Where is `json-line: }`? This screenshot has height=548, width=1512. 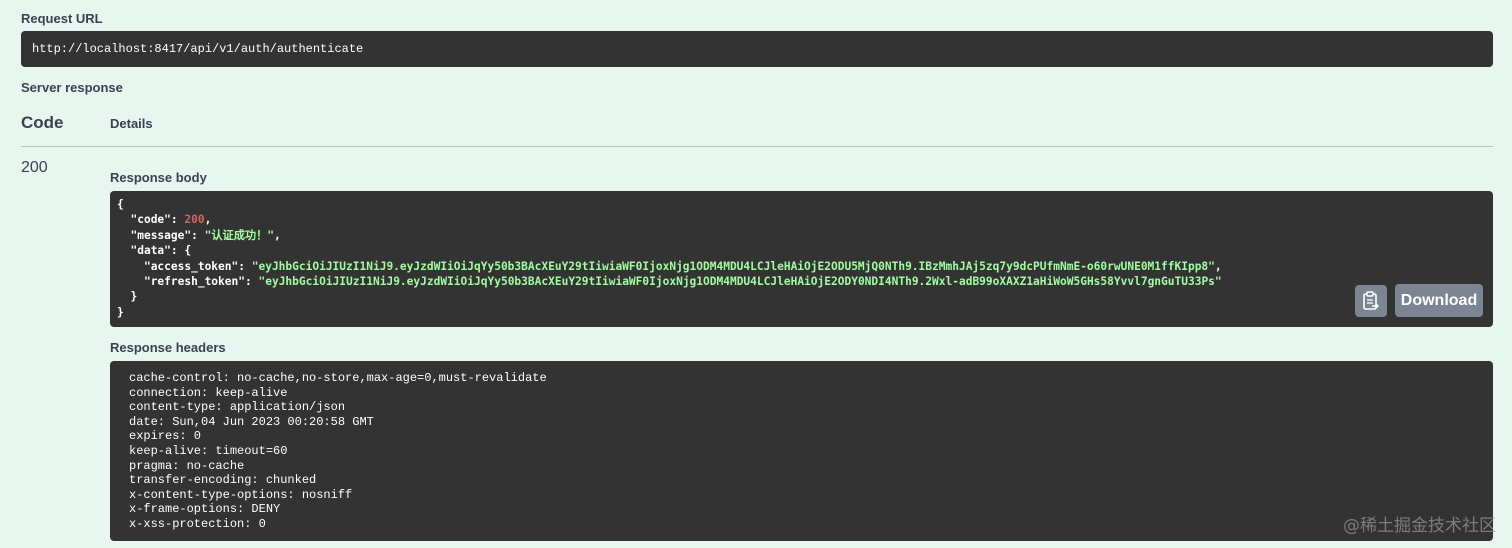
json-line: } is located at coordinates (134, 297).